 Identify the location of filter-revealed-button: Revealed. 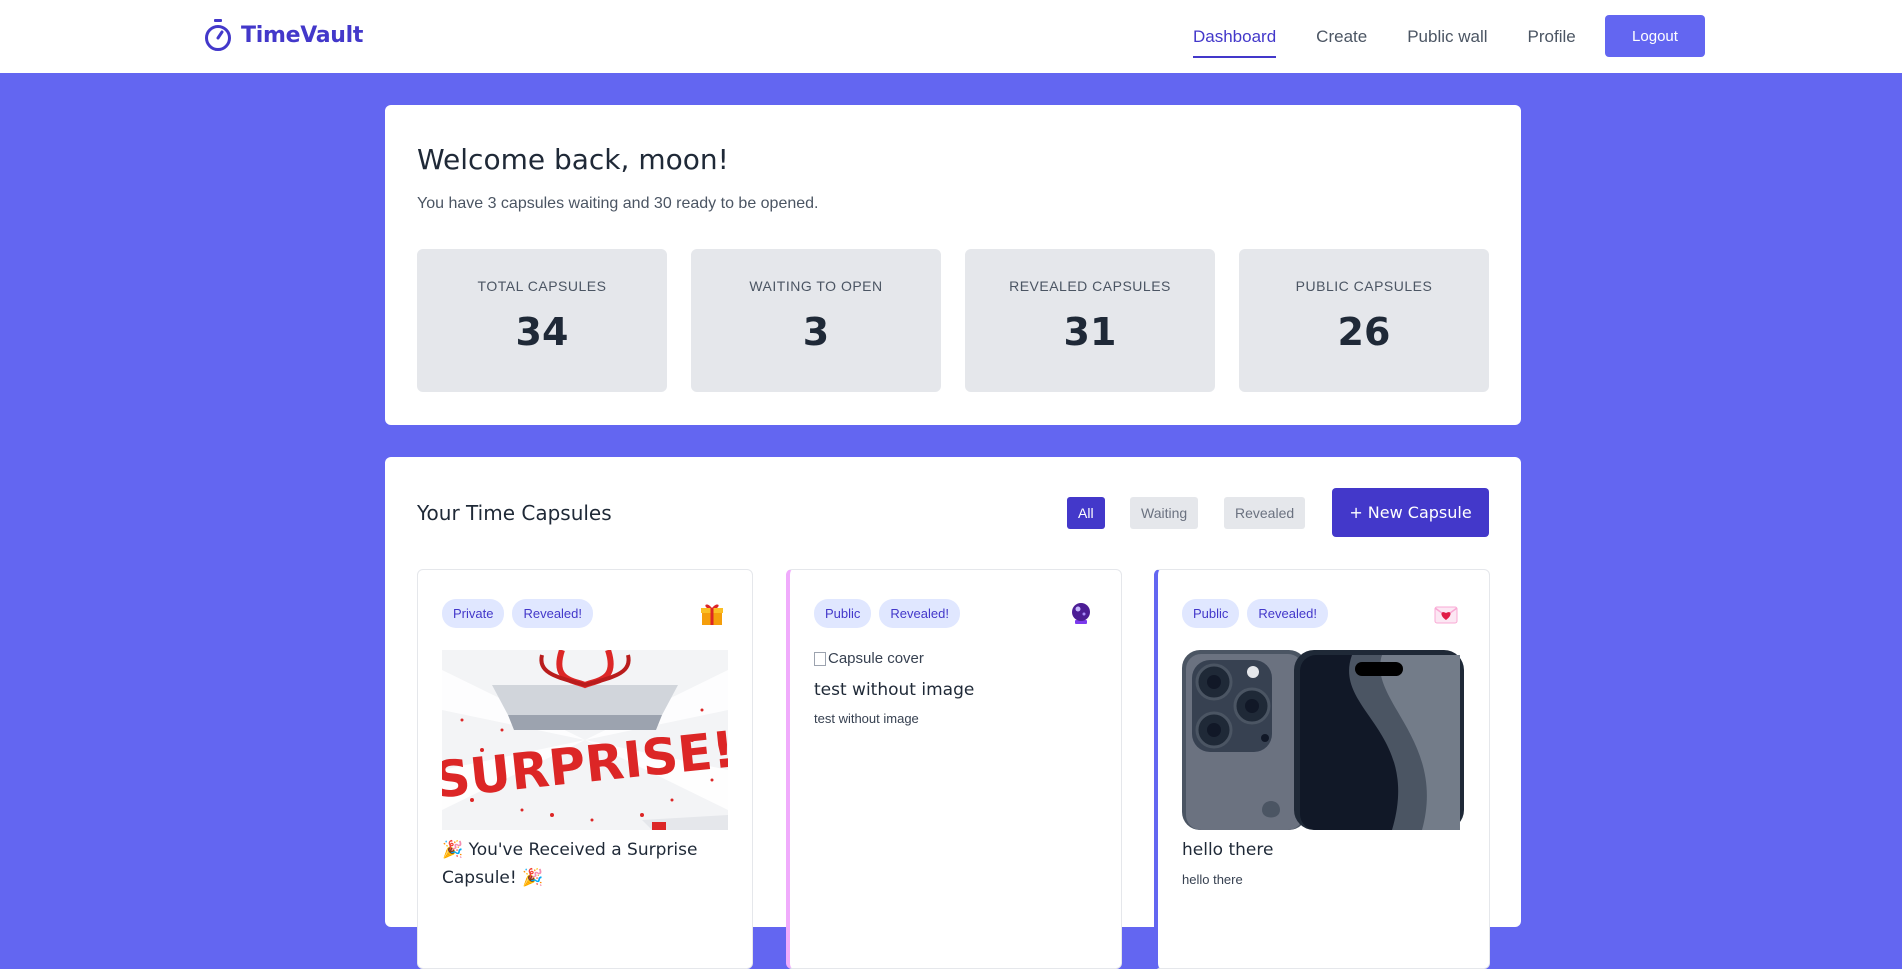
(1265, 513).